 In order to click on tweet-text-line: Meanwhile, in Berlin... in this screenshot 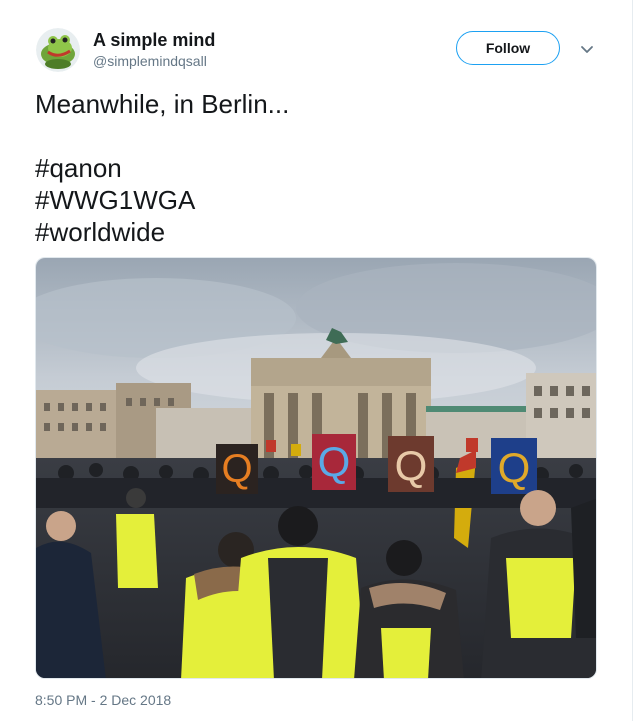, I will do `click(162, 104)`.